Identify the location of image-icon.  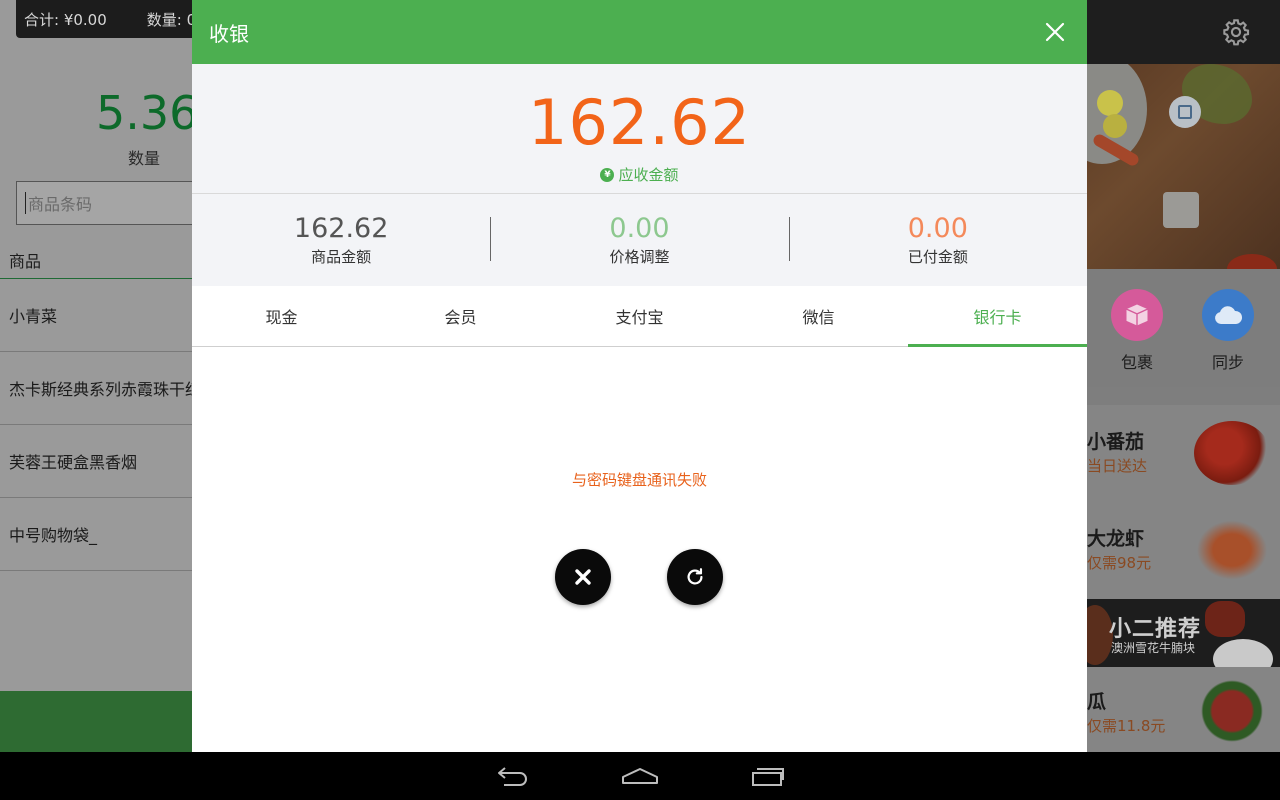
(1185, 112).